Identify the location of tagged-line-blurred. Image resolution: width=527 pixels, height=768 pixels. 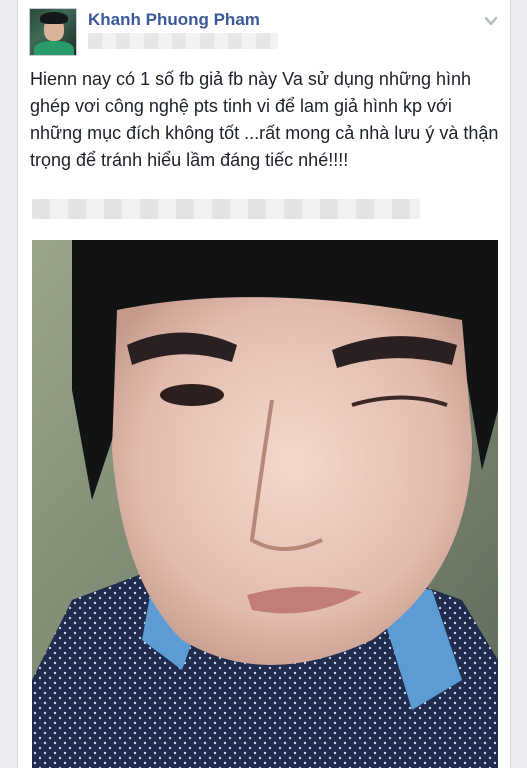
(226, 209).